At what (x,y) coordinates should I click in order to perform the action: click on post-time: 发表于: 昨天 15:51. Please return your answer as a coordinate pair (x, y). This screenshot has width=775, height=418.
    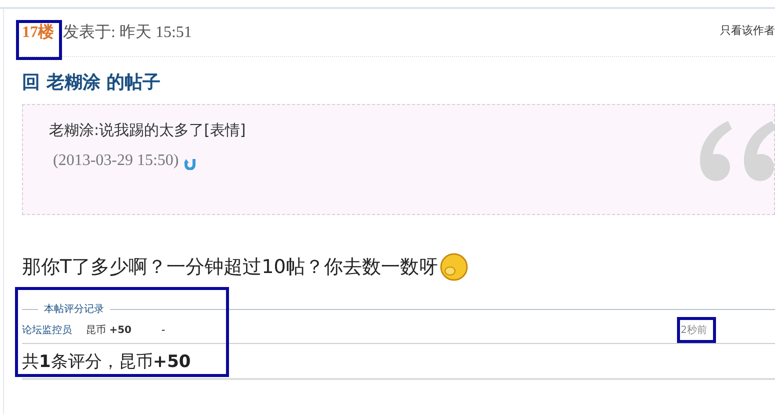
    Looking at the image, I should click on (127, 32).